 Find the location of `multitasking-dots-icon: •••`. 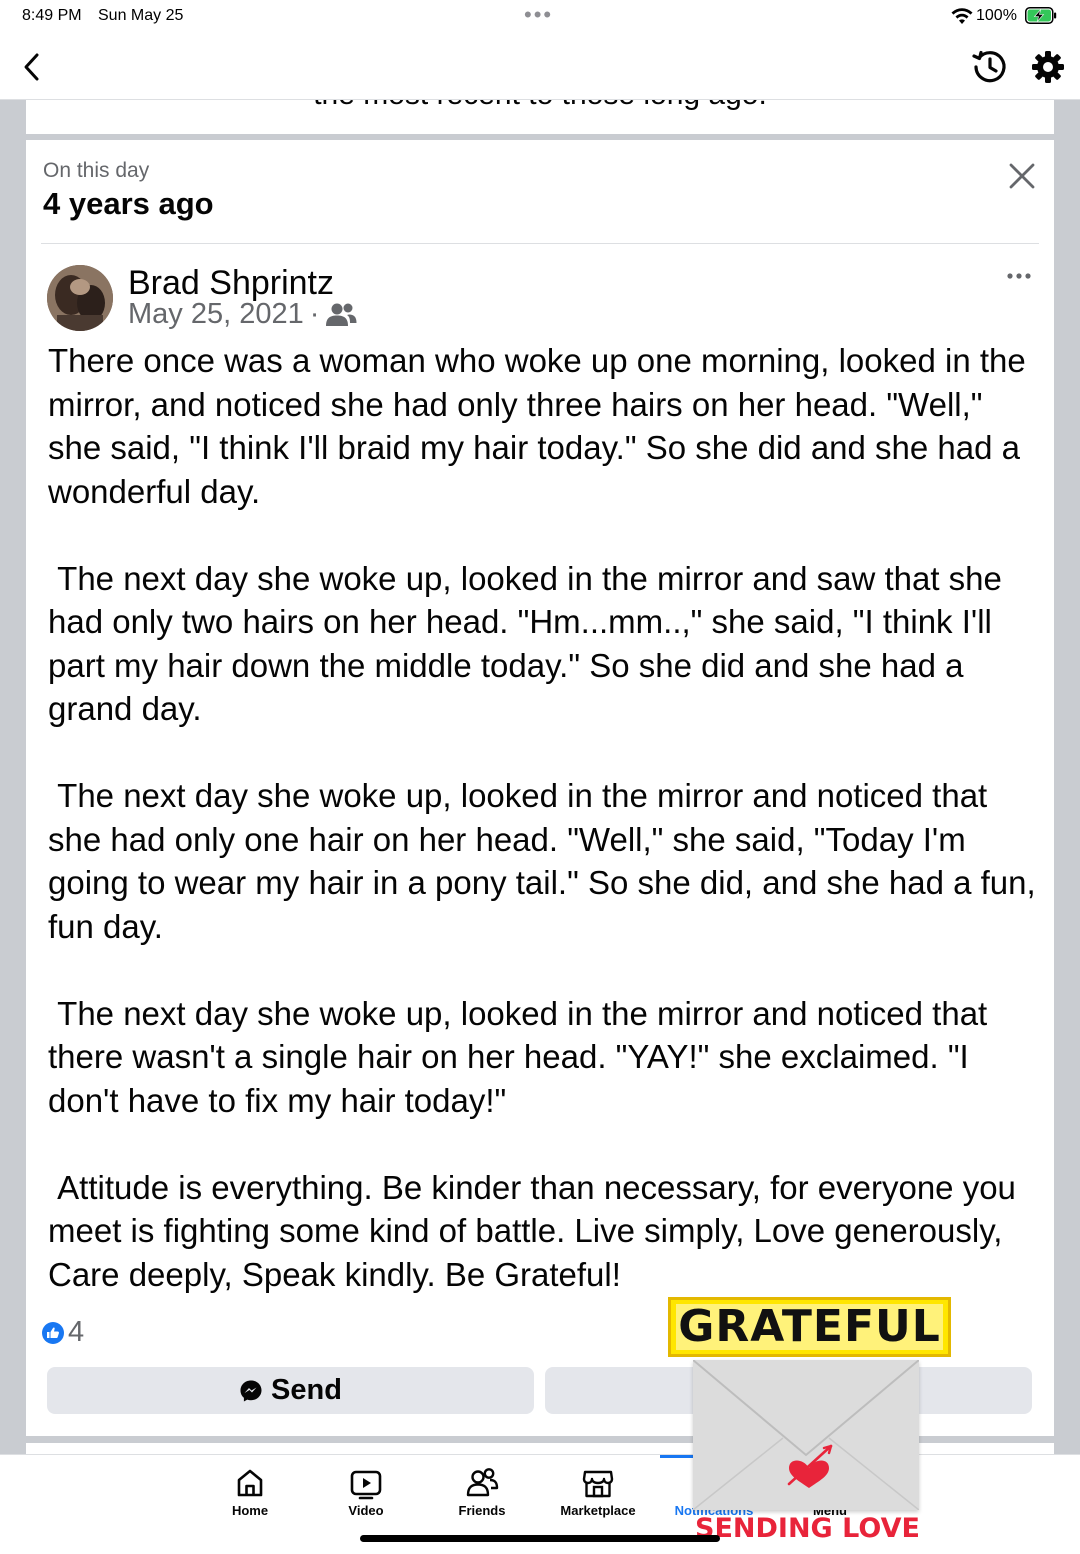

multitasking-dots-icon: ••• is located at coordinates (538, 15).